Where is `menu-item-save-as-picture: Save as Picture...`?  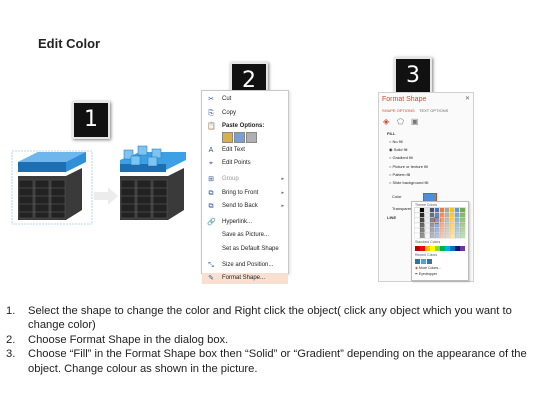 menu-item-save-as-picture: Save as Picture... is located at coordinates (245, 235).